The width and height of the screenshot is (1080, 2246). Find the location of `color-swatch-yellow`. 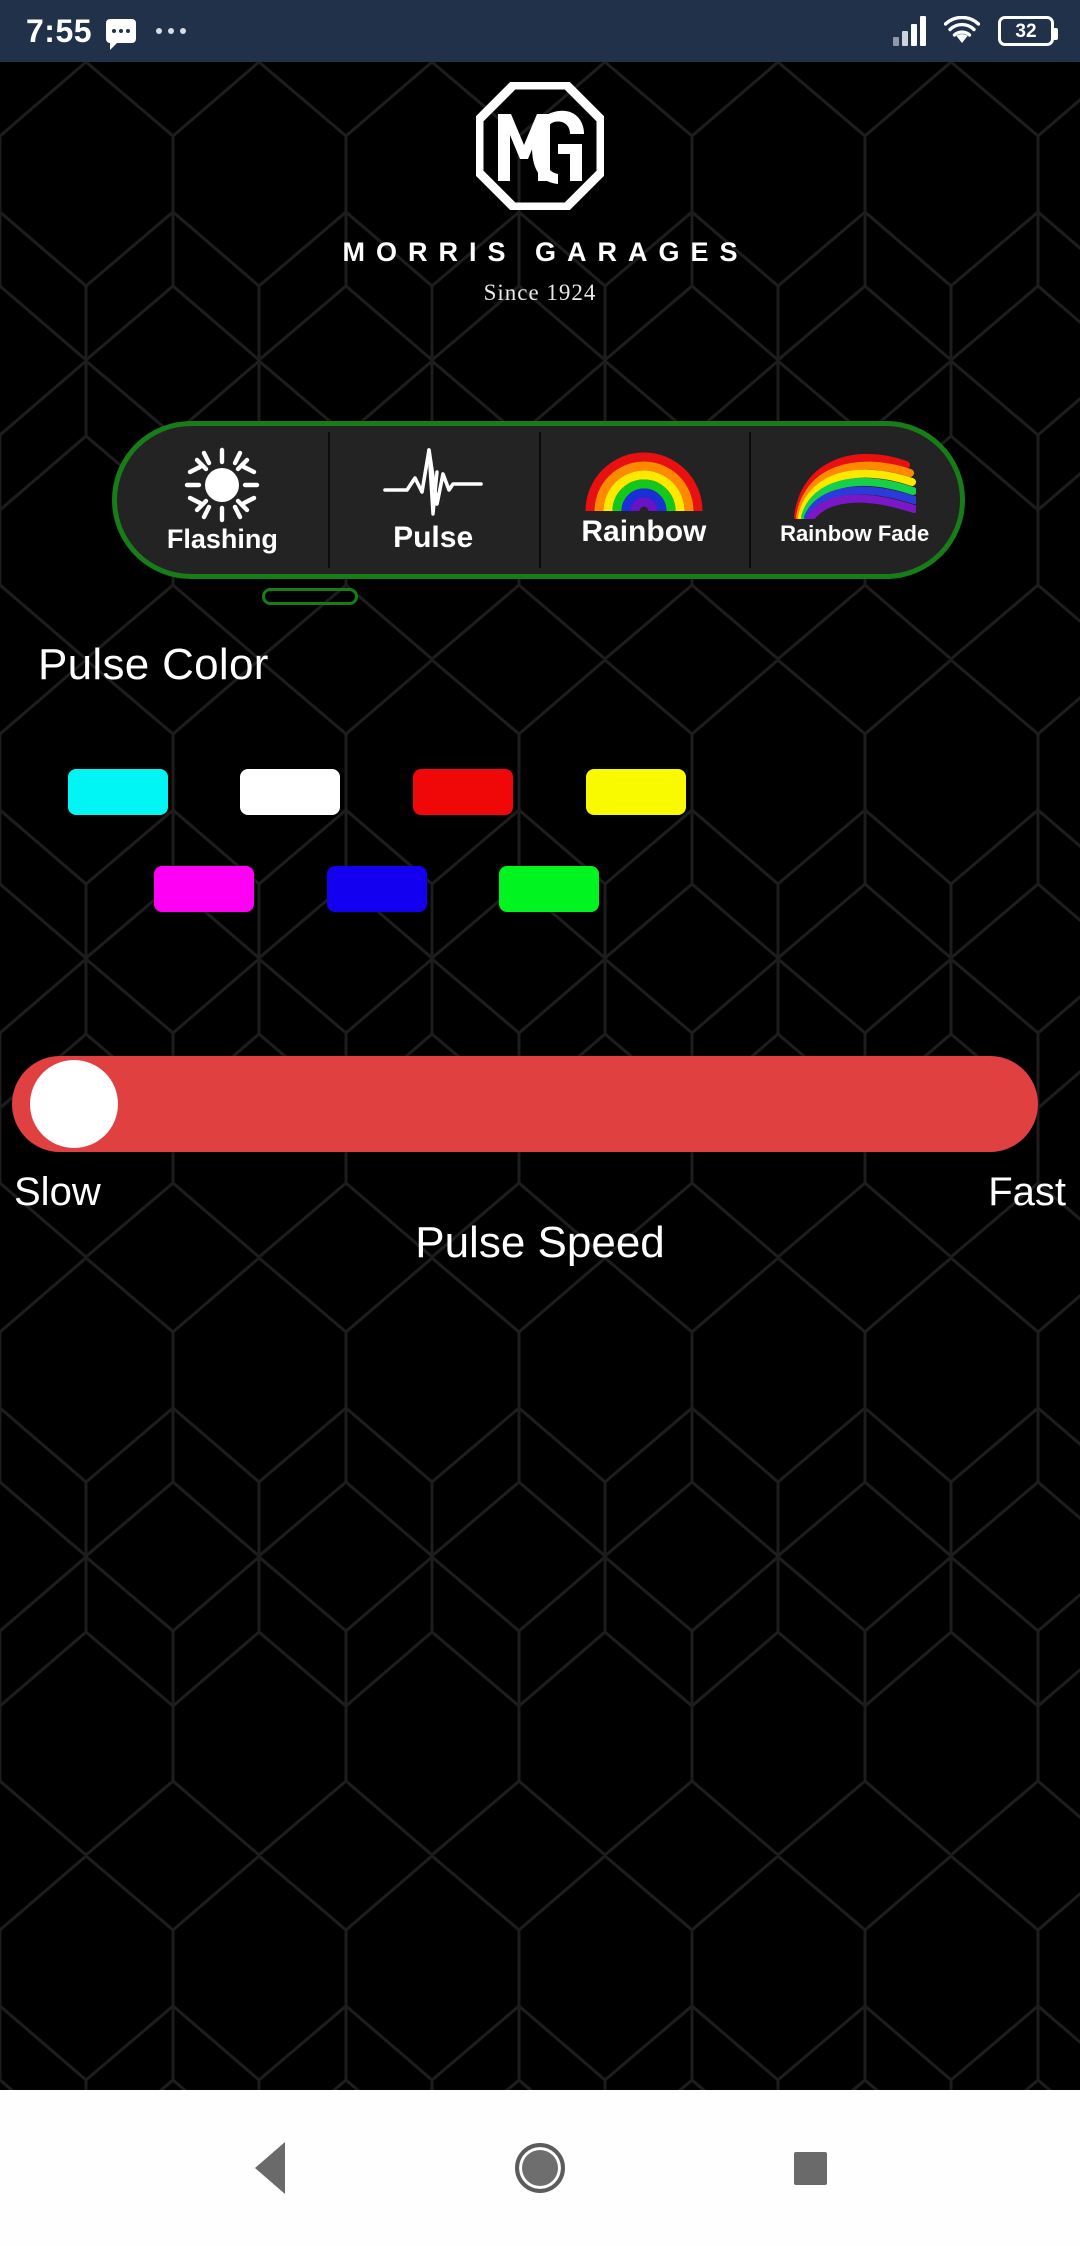

color-swatch-yellow is located at coordinates (636, 792).